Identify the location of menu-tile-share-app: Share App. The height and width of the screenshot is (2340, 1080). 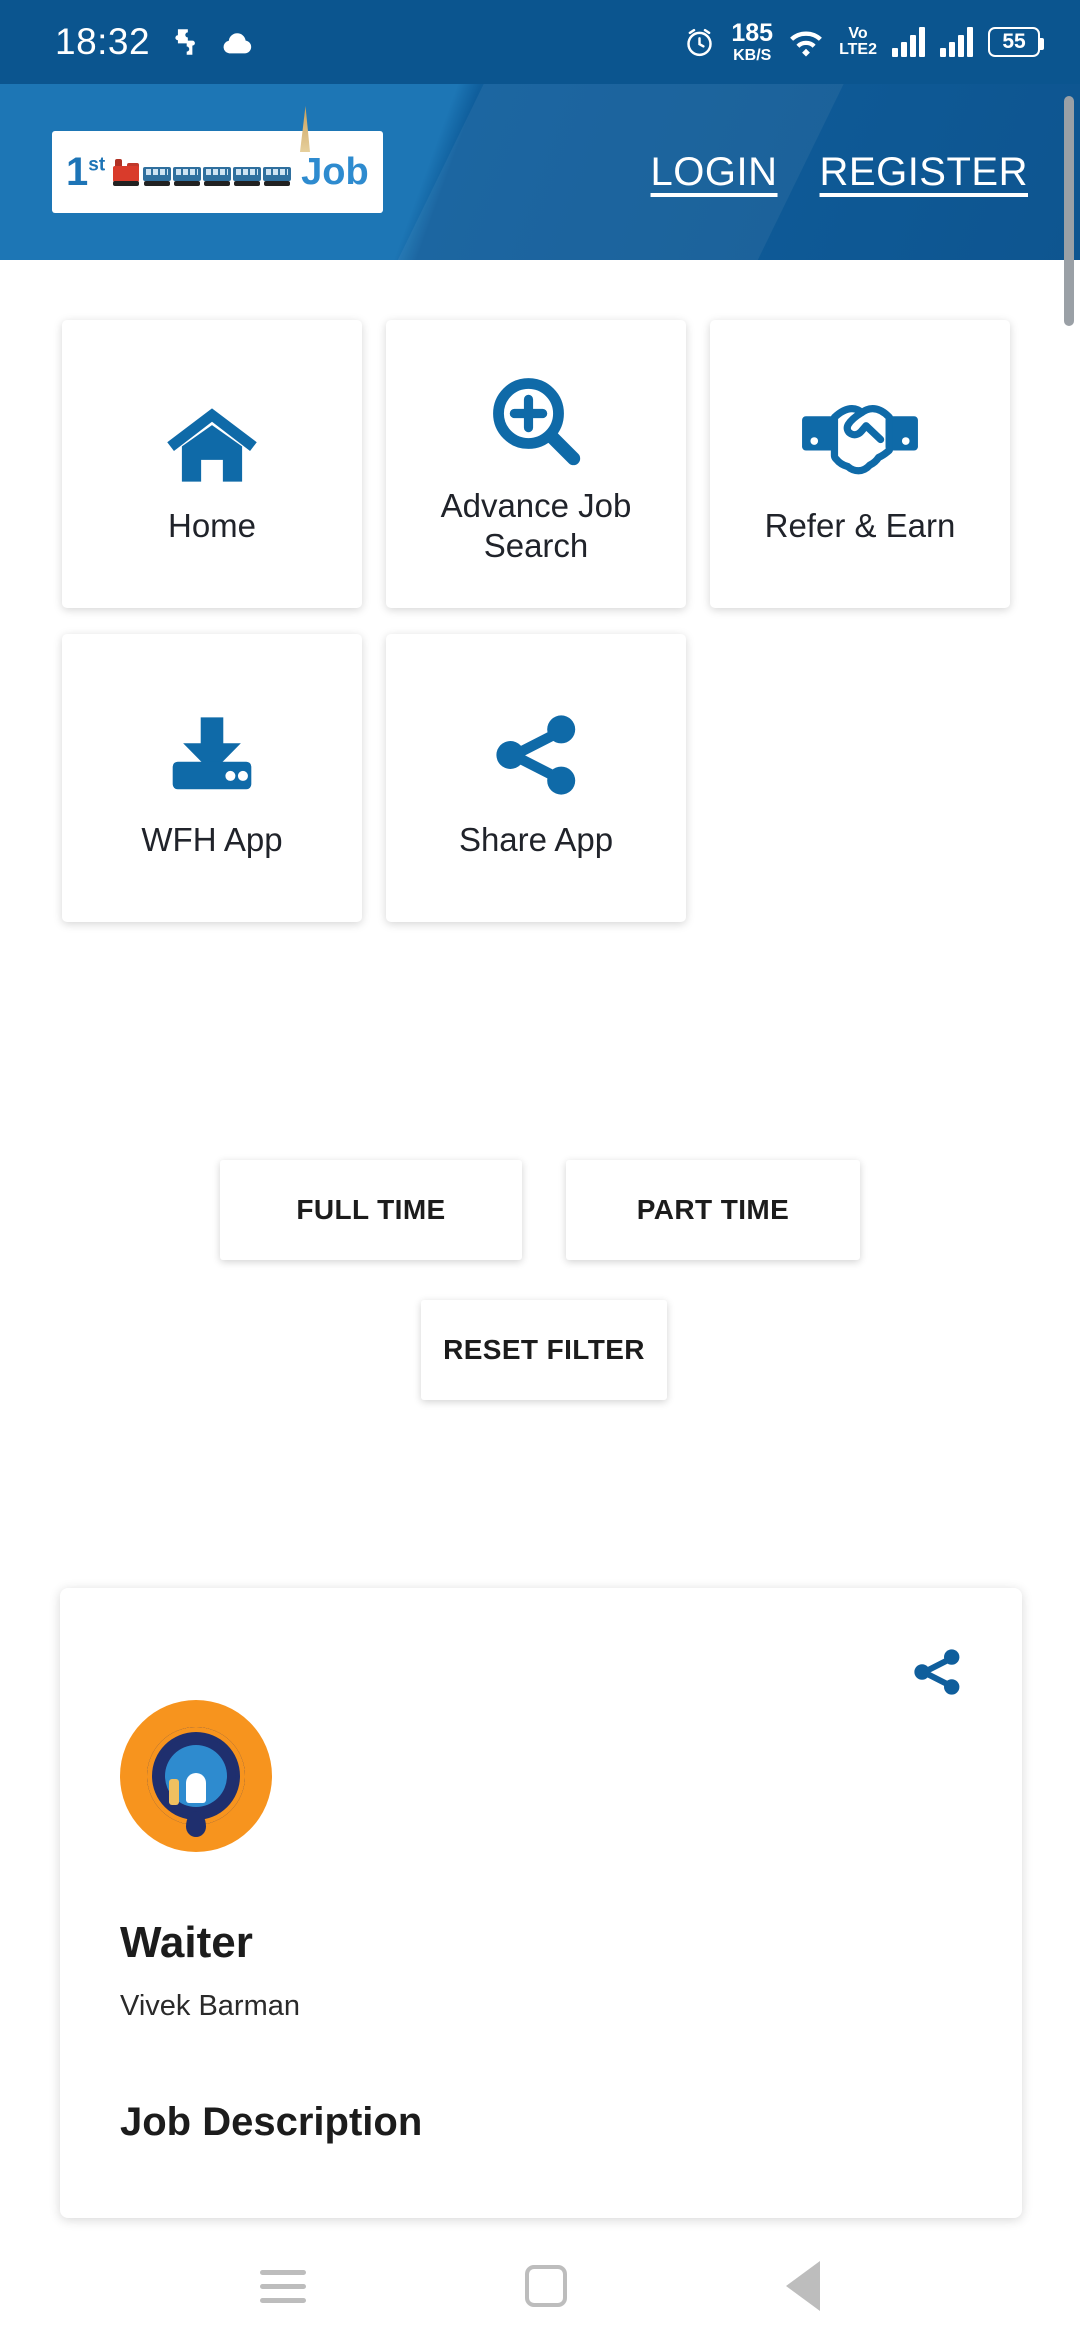
(536, 778).